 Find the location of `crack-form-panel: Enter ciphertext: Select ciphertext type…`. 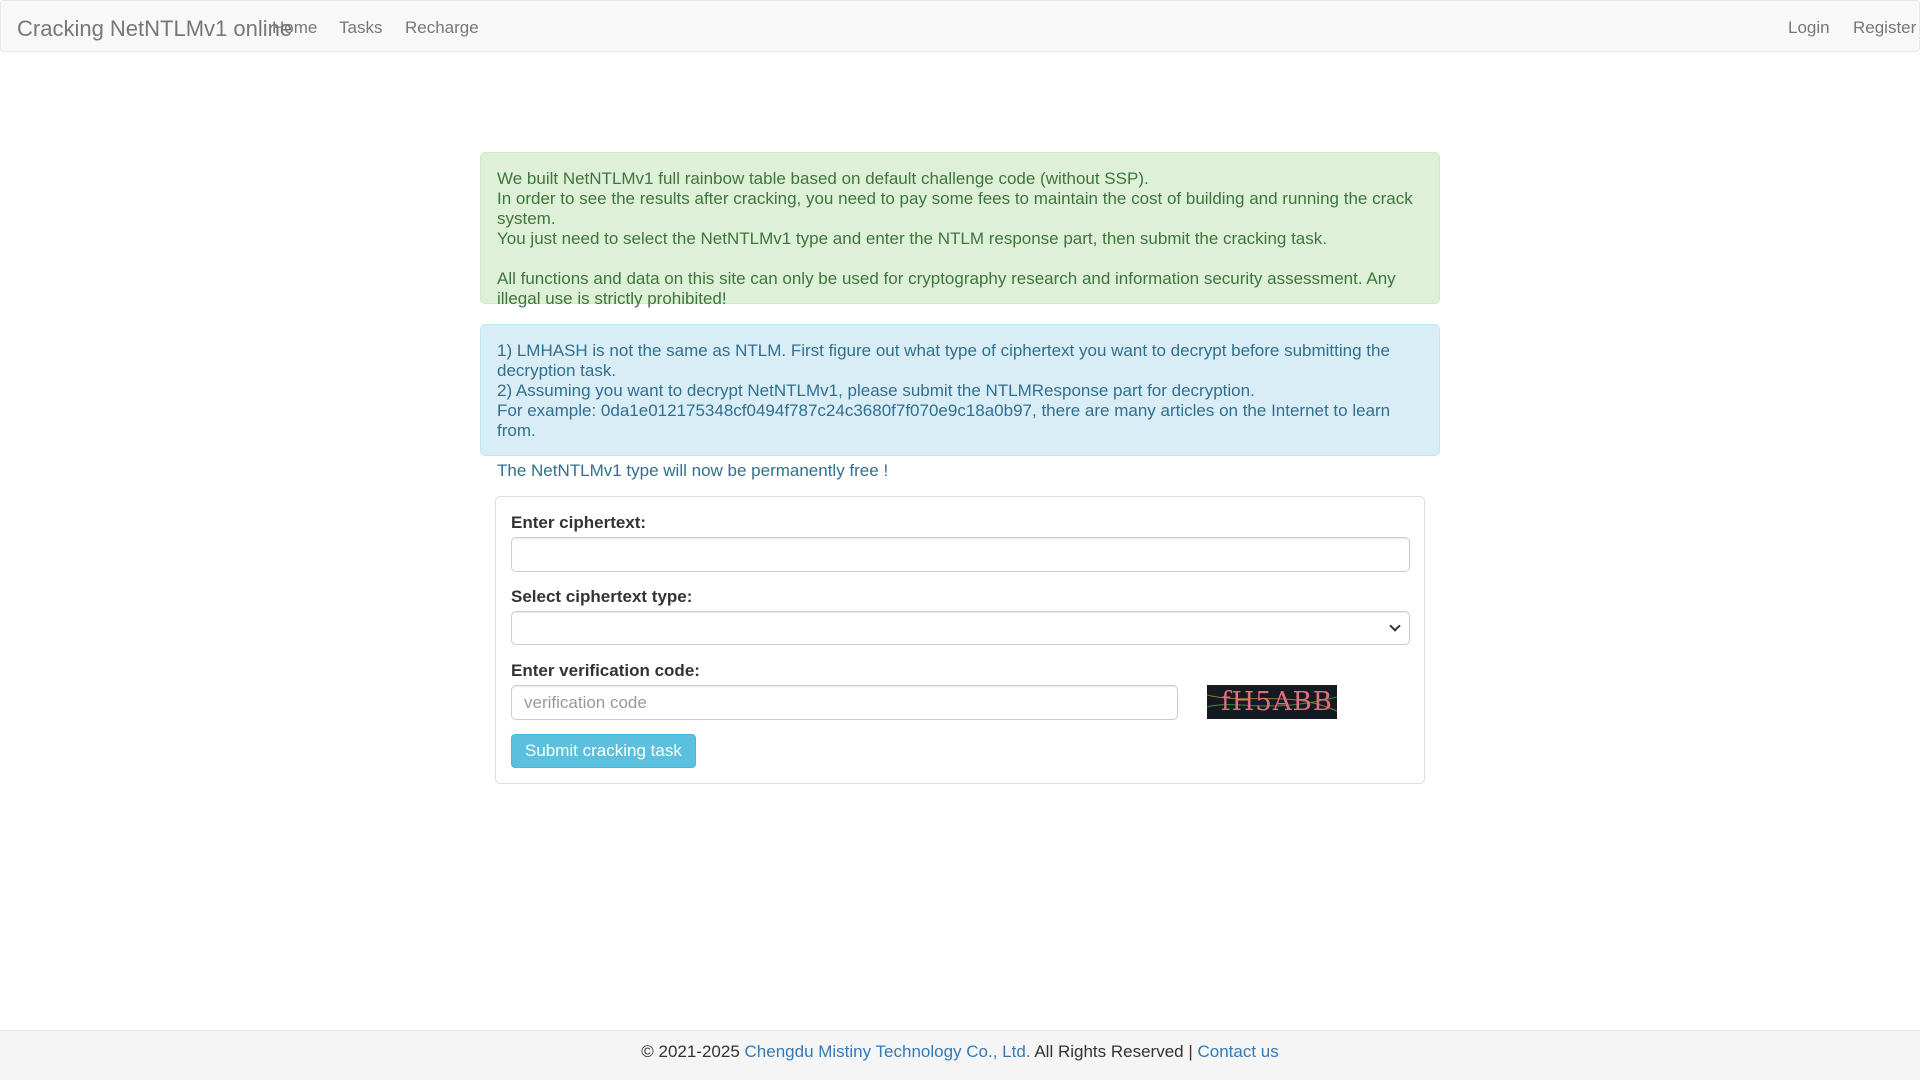

crack-form-panel: Enter ciphertext: Select ciphertext type… is located at coordinates (960, 640).